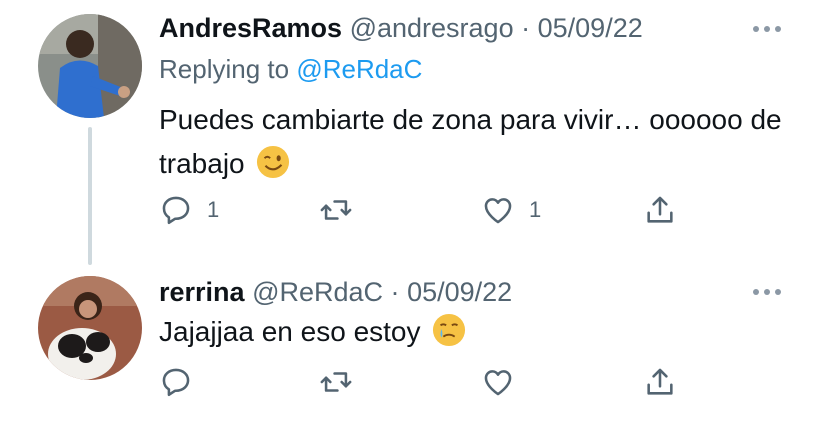  I want to click on thread-line, so click(90, 196).